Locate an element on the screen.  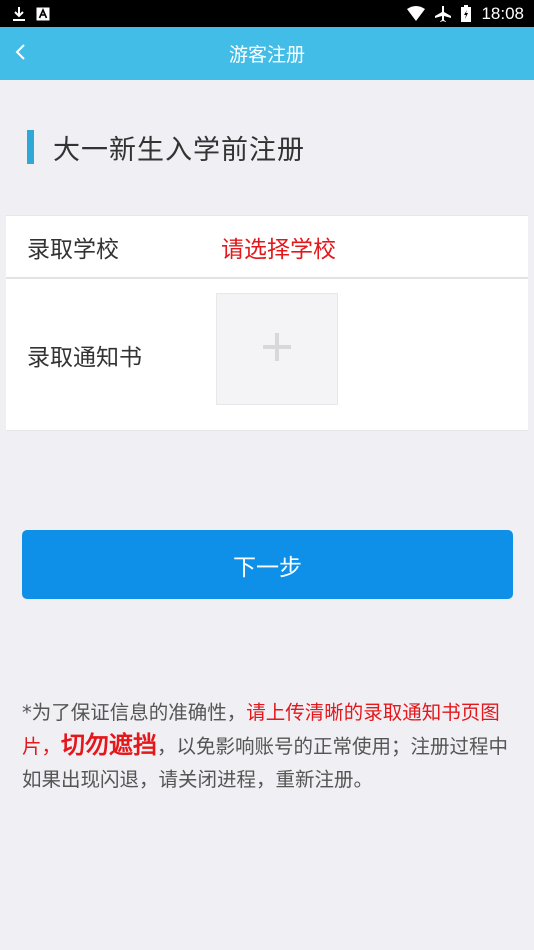
school-select-row: 录取学校 请选择学校 is located at coordinates (267, 247).